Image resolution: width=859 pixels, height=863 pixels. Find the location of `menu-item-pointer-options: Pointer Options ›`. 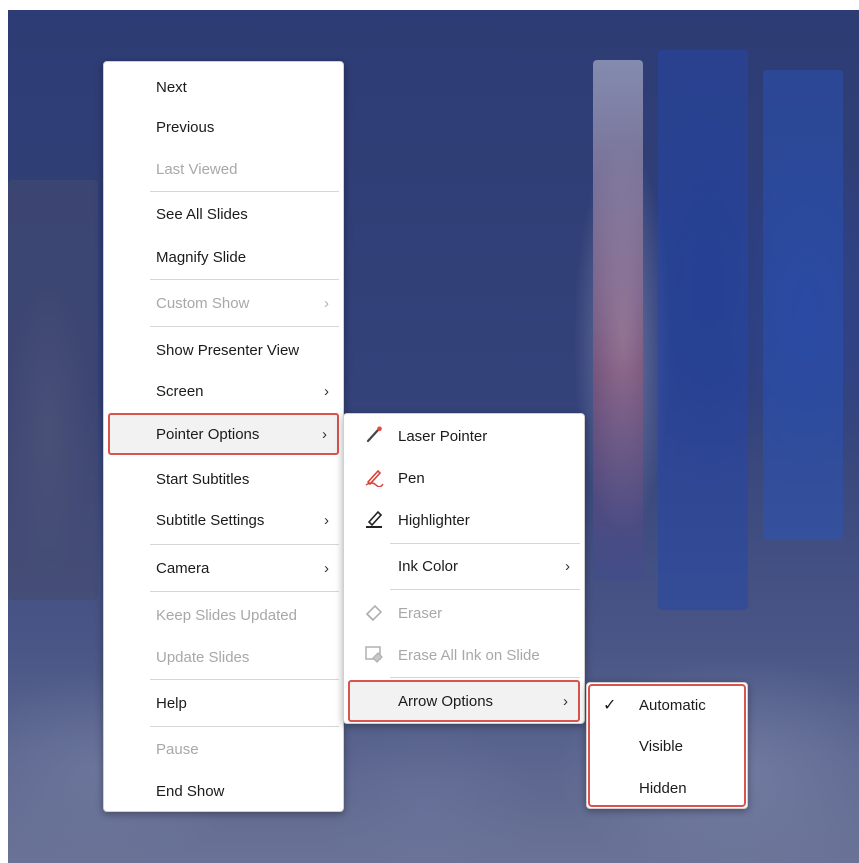

menu-item-pointer-options: Pointer Options › is located at coordinates (223, 434).